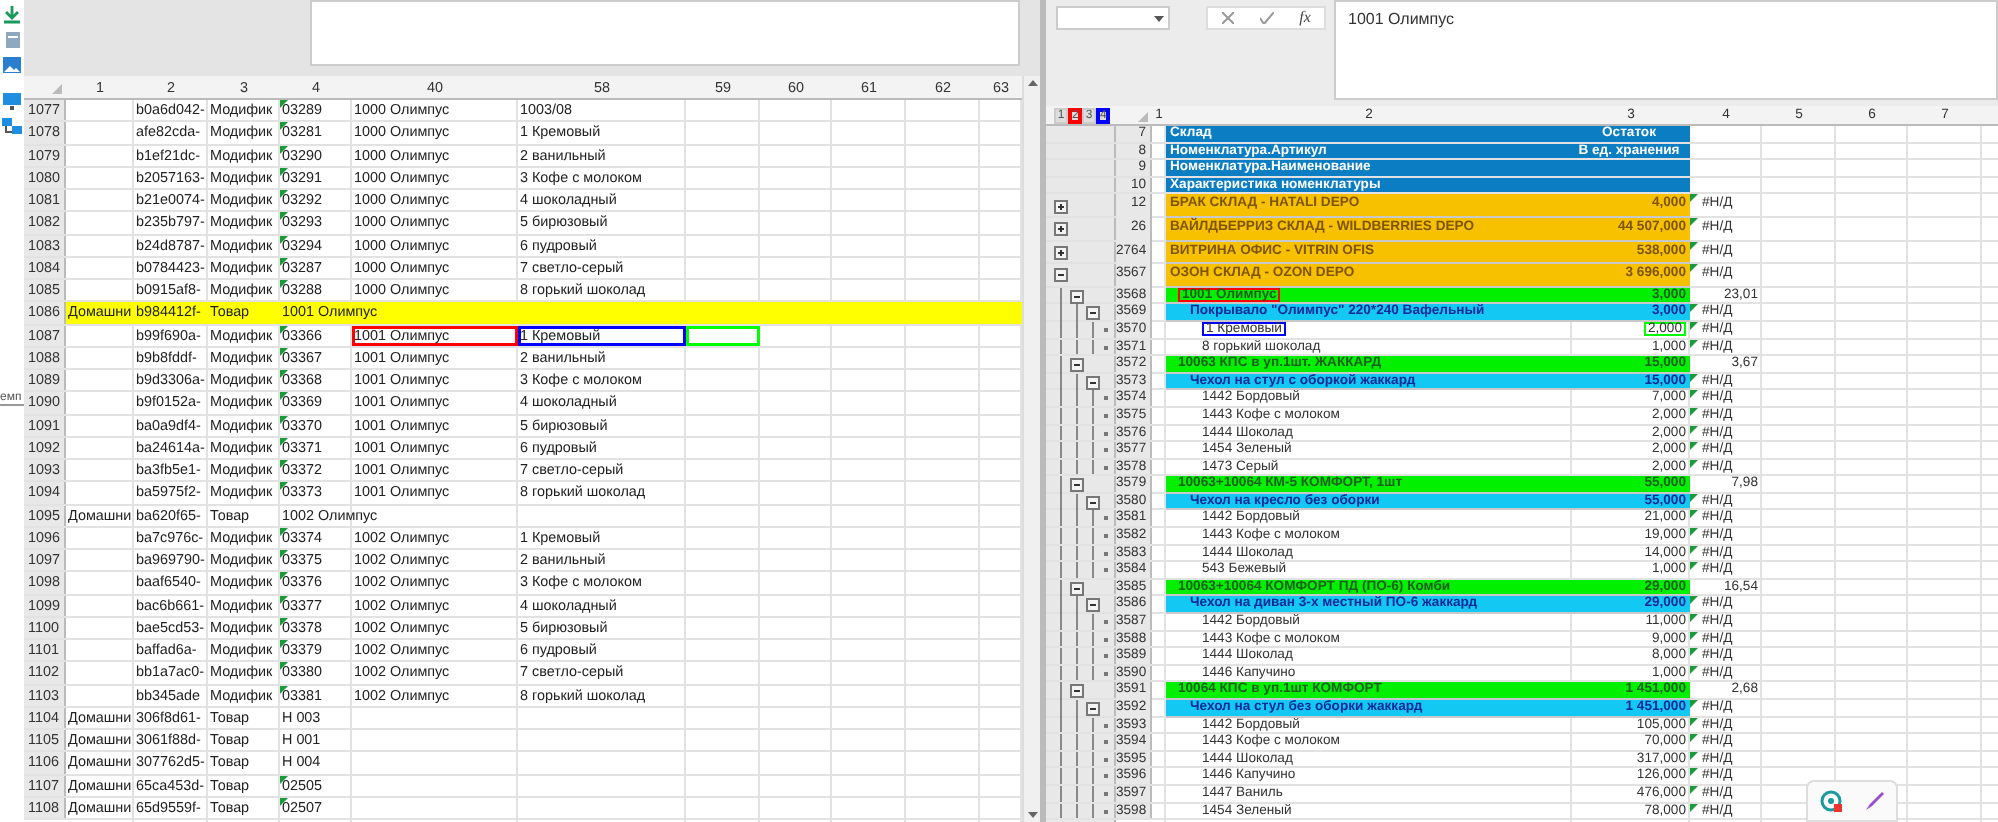 The height and width of the screenshot is (822, 1998). I want to click on scroll-down-icon, so click(1032, 816).